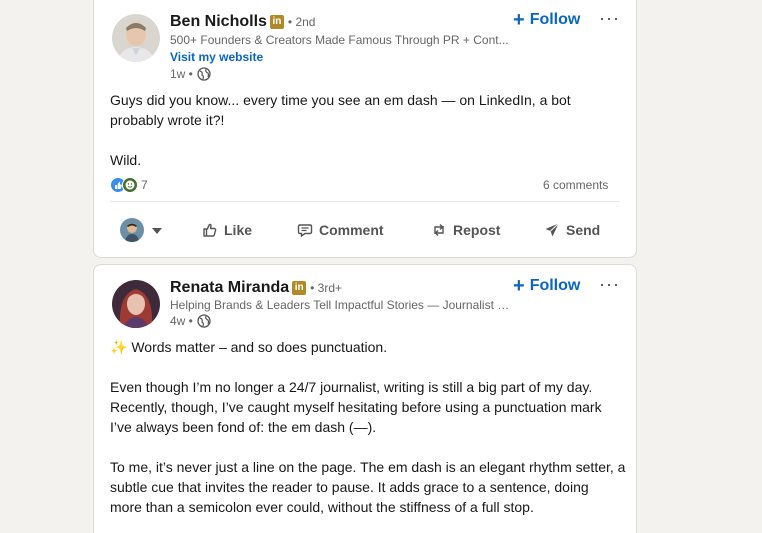  What do you see at coordinates (181, 74) in the screenshot?
I see `post-time: 1w •` at bounding box center [181, 74].